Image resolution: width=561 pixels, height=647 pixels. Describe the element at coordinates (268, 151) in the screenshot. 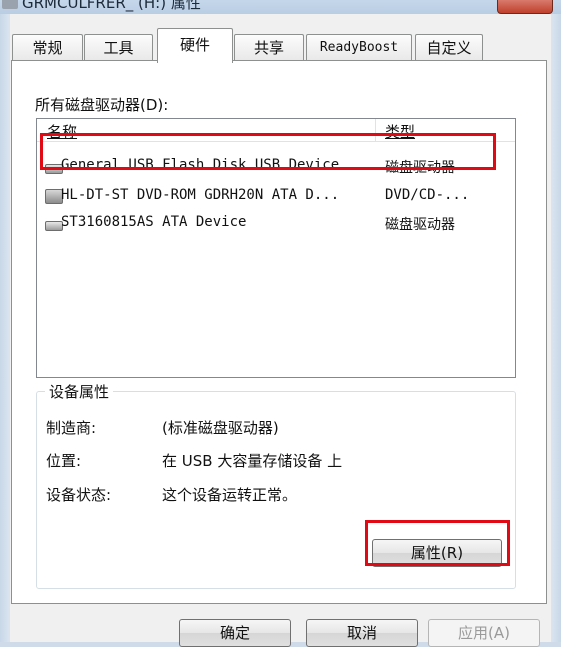

I see `usb-device-highlight` at that location.